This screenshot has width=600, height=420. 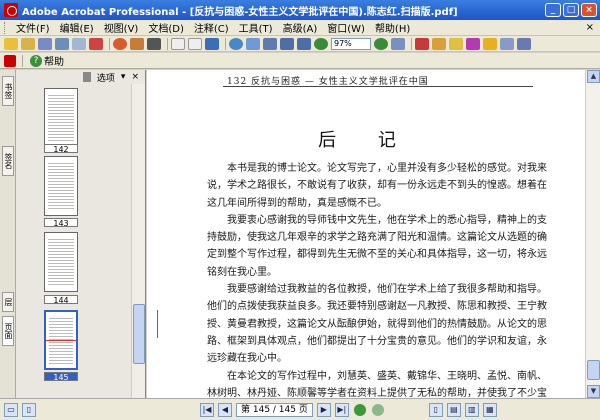 I want to click on search-icon, so click(x=96, y=43).